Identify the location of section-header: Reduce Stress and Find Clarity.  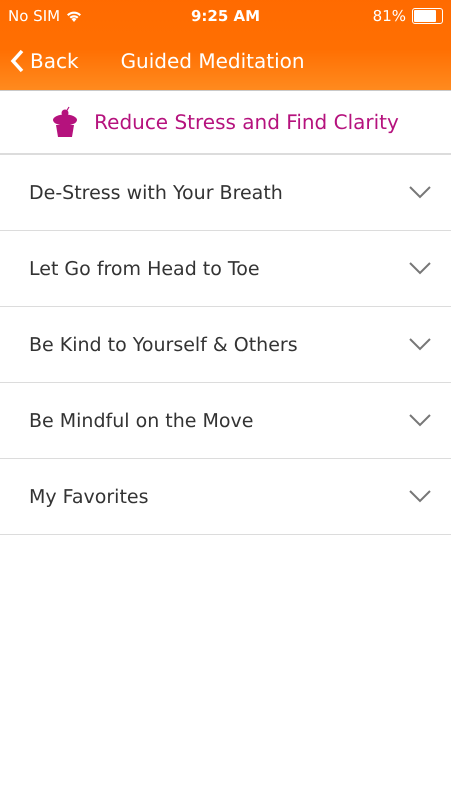
(246, 122).